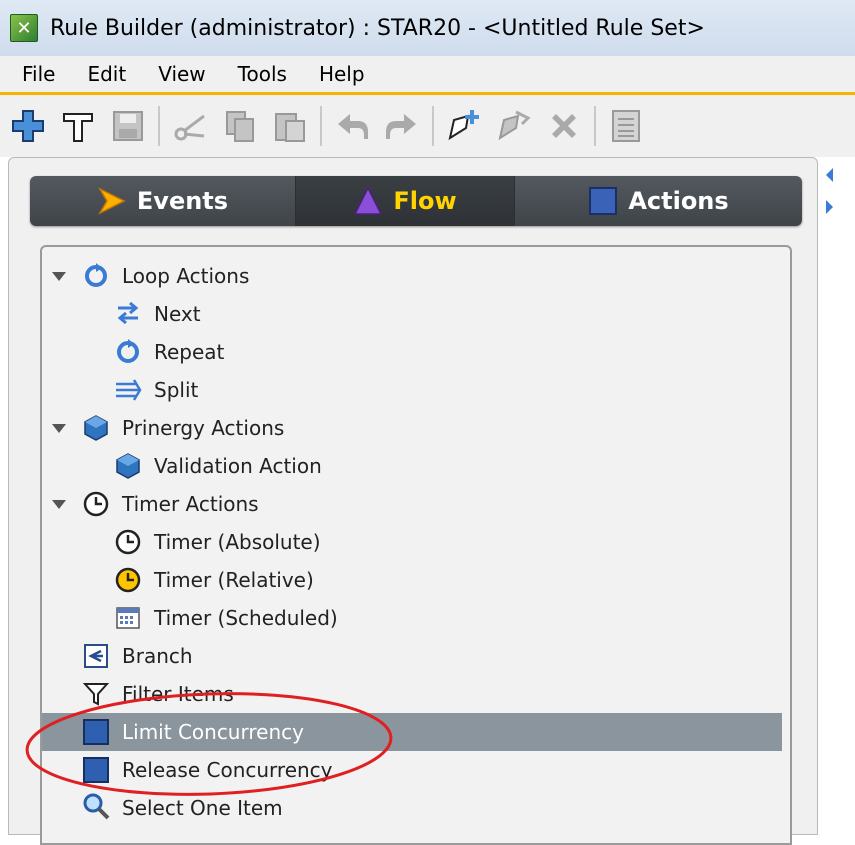 This screenshot has width=855, height=845. I want to click on tree-item-timer-relative: Timer (Relative), so click(412, 580).